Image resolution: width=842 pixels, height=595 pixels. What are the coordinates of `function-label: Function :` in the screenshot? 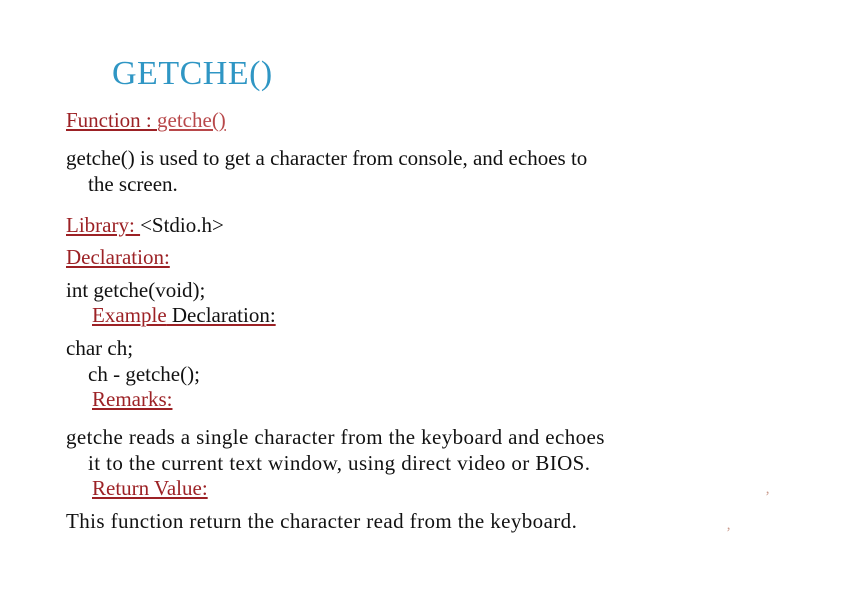 It's located at (112, 120).